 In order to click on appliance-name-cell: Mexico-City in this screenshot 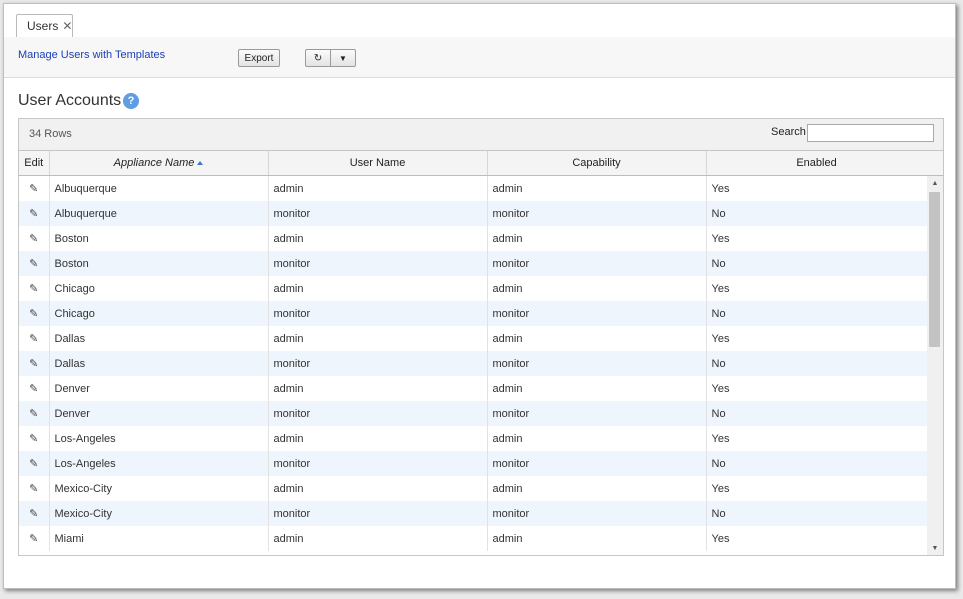, I will do `click(159, 513)`.